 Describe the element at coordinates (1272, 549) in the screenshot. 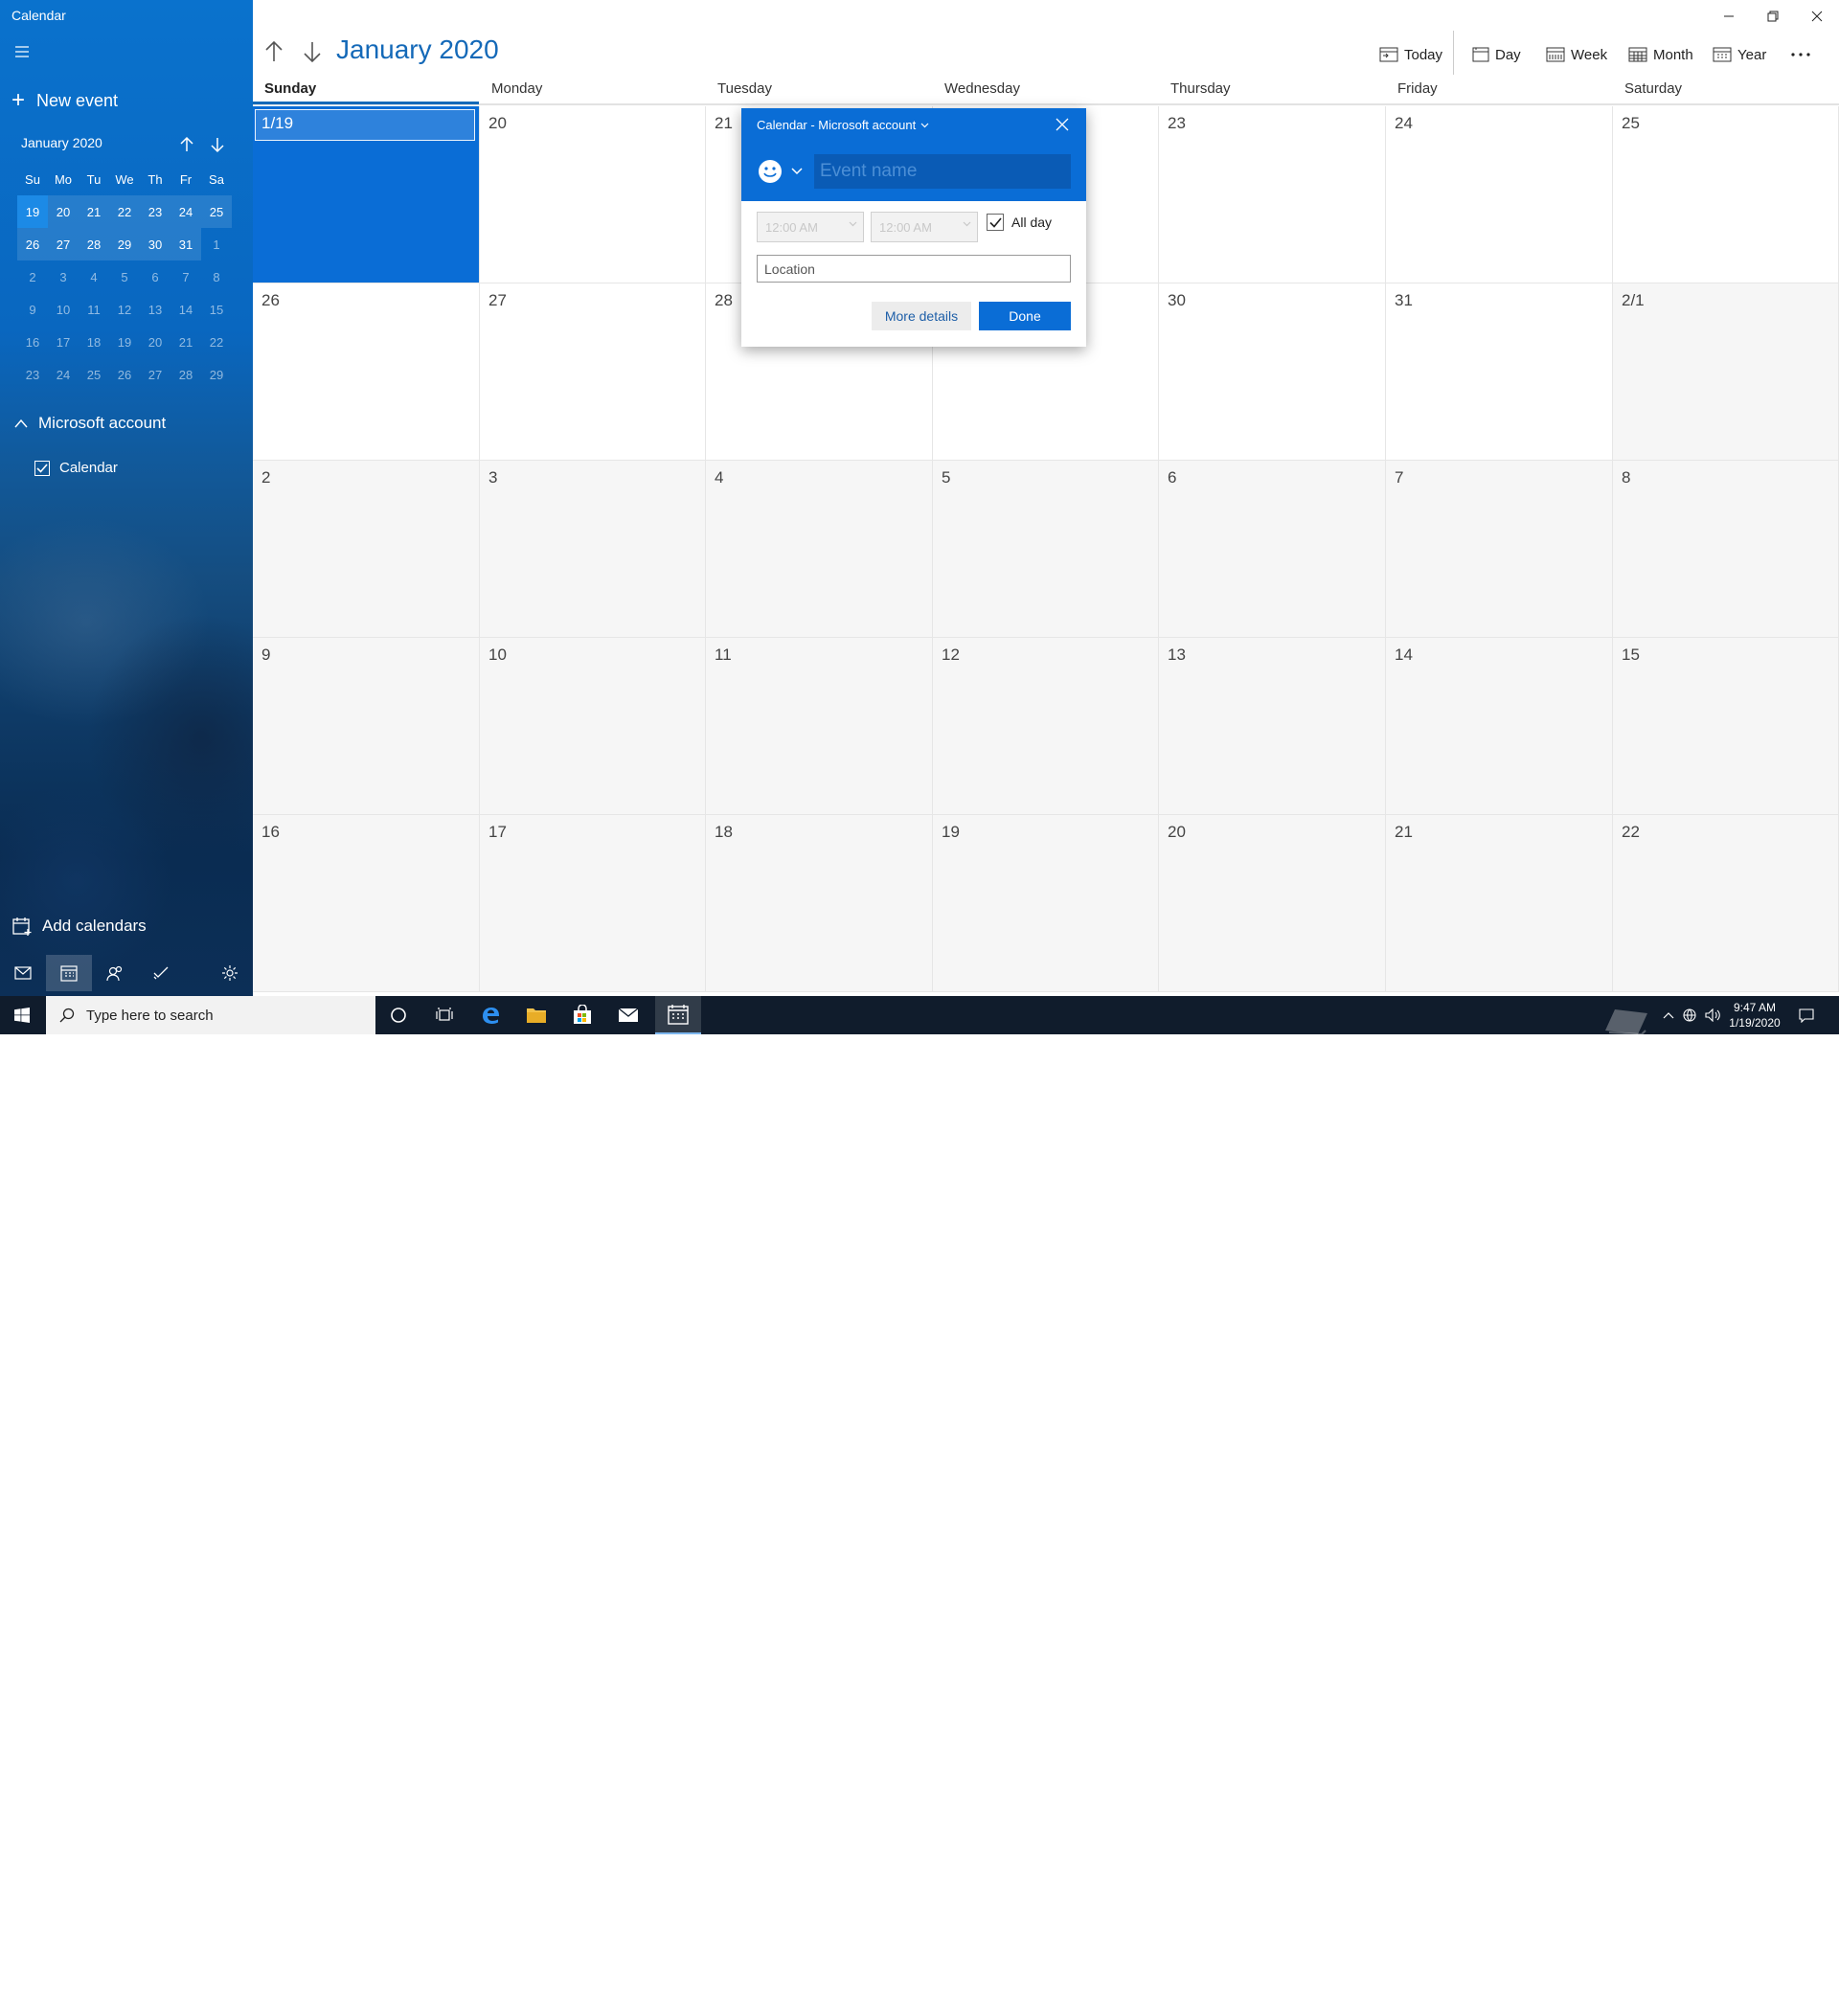

I see `day-cell: 6` at that location.